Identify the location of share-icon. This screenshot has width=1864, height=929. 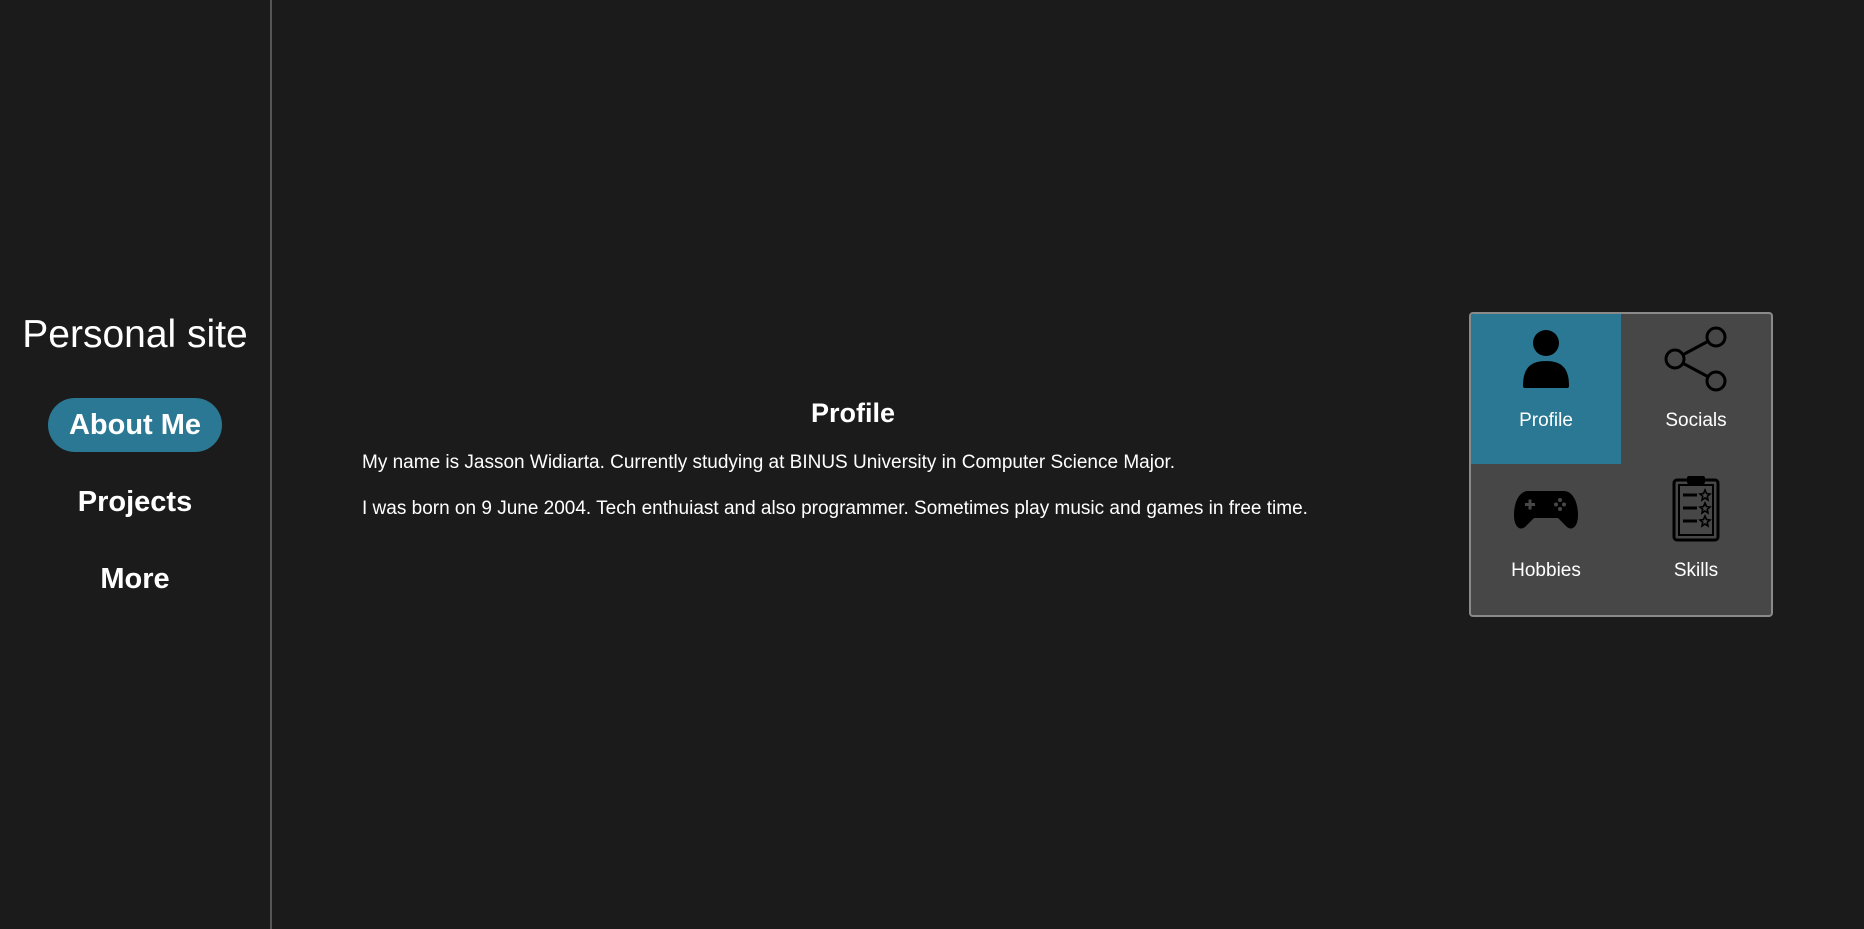
(1696, 359).